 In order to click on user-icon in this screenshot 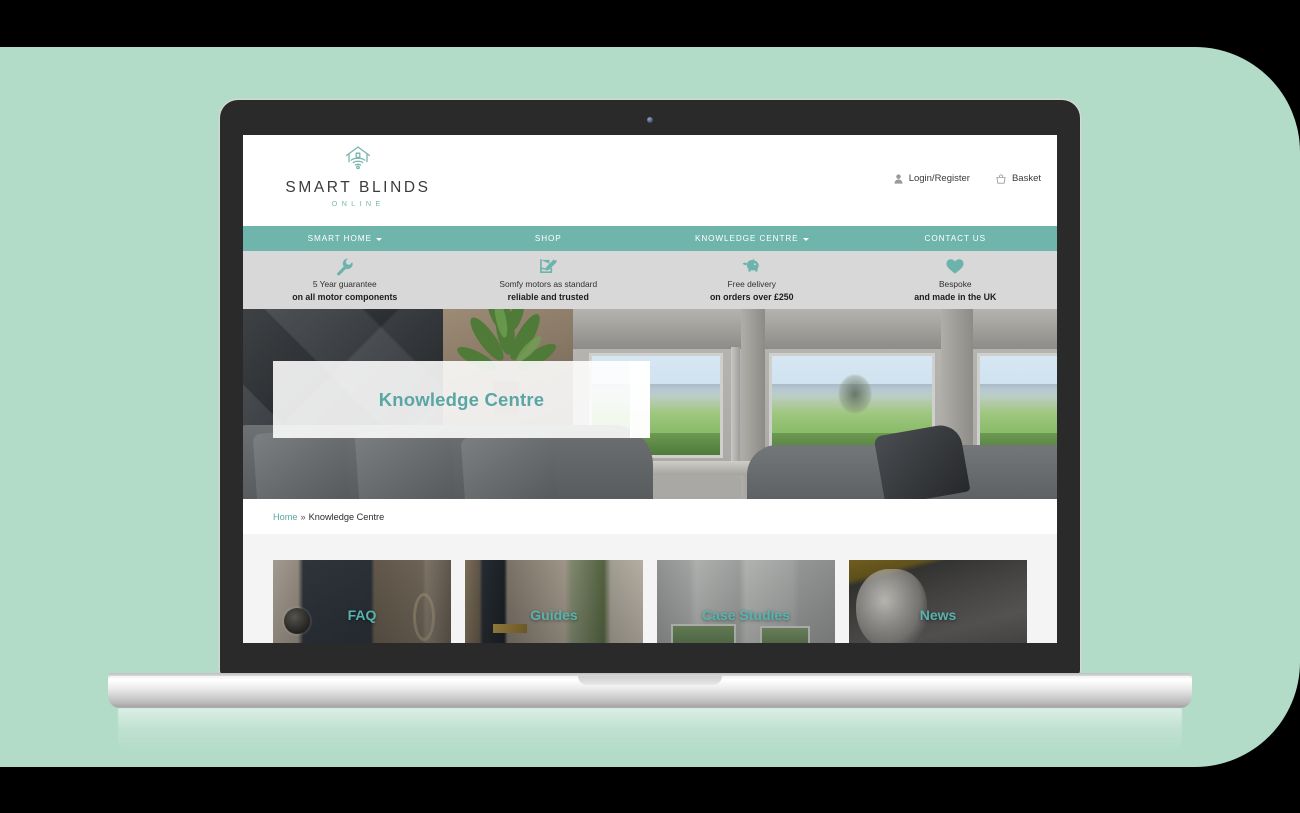, I will do `click(898, 178)`.